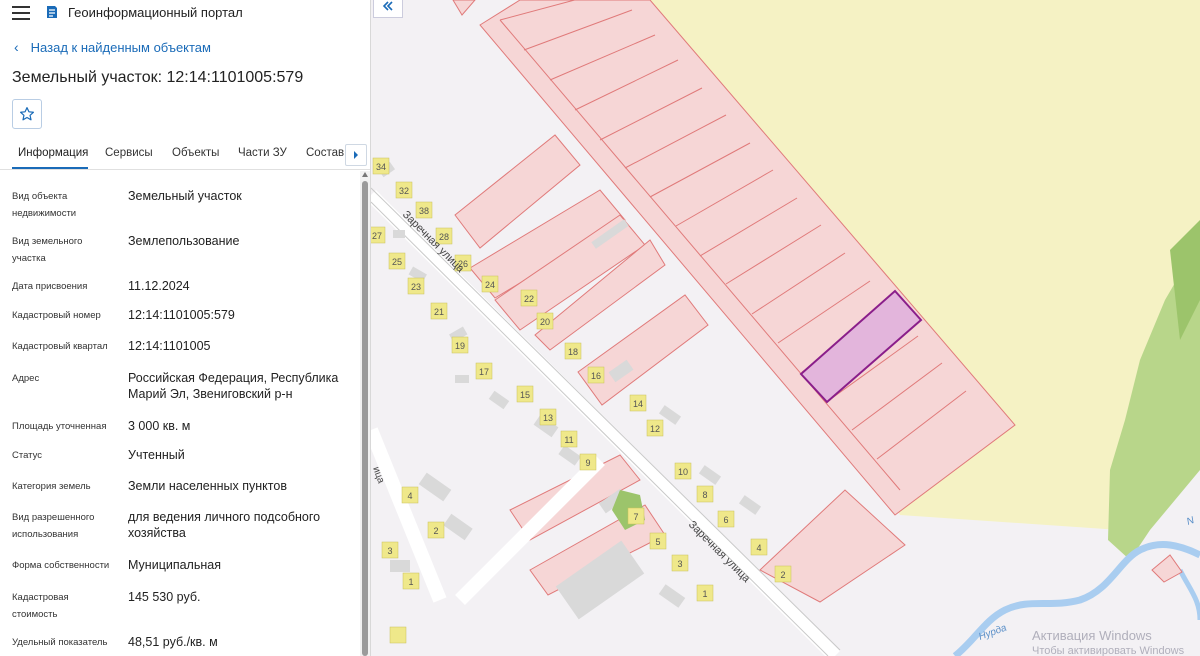 The height and width of the screenshot is (656, 1200). What do you see at coordinates (460, 346) in the screenshot?
I see `svg-text: 19` at bounding box center [460, 346].